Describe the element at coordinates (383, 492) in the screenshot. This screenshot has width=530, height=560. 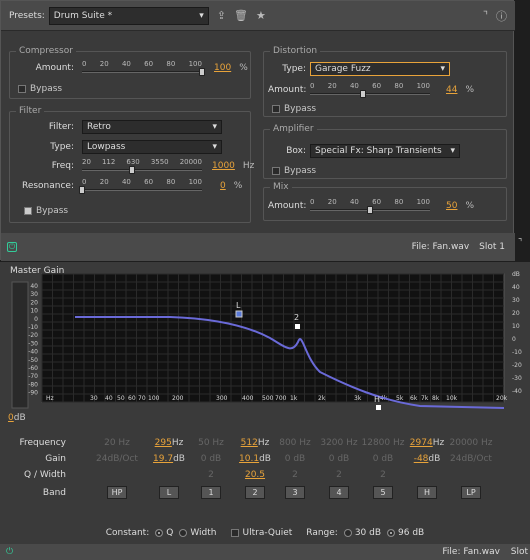
I see `band-button-5: 5` at that location.